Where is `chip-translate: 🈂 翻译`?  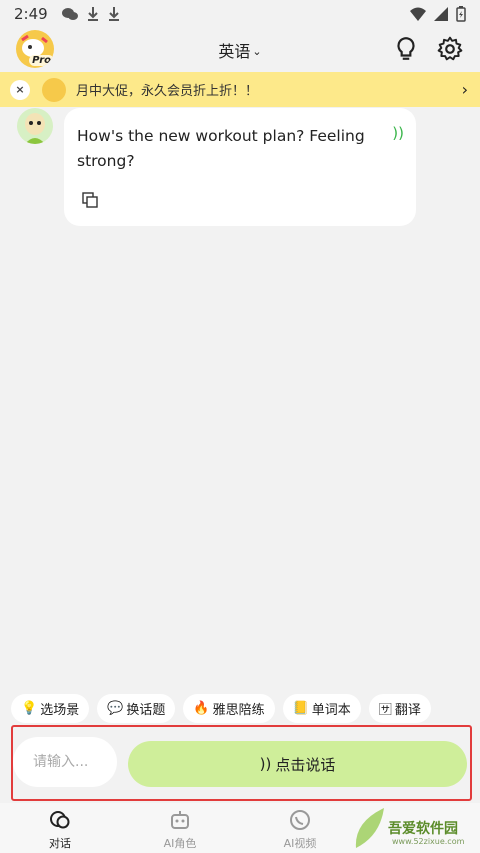
chip-translate: 🈂 翻译 is located at coordinates (399, 708).